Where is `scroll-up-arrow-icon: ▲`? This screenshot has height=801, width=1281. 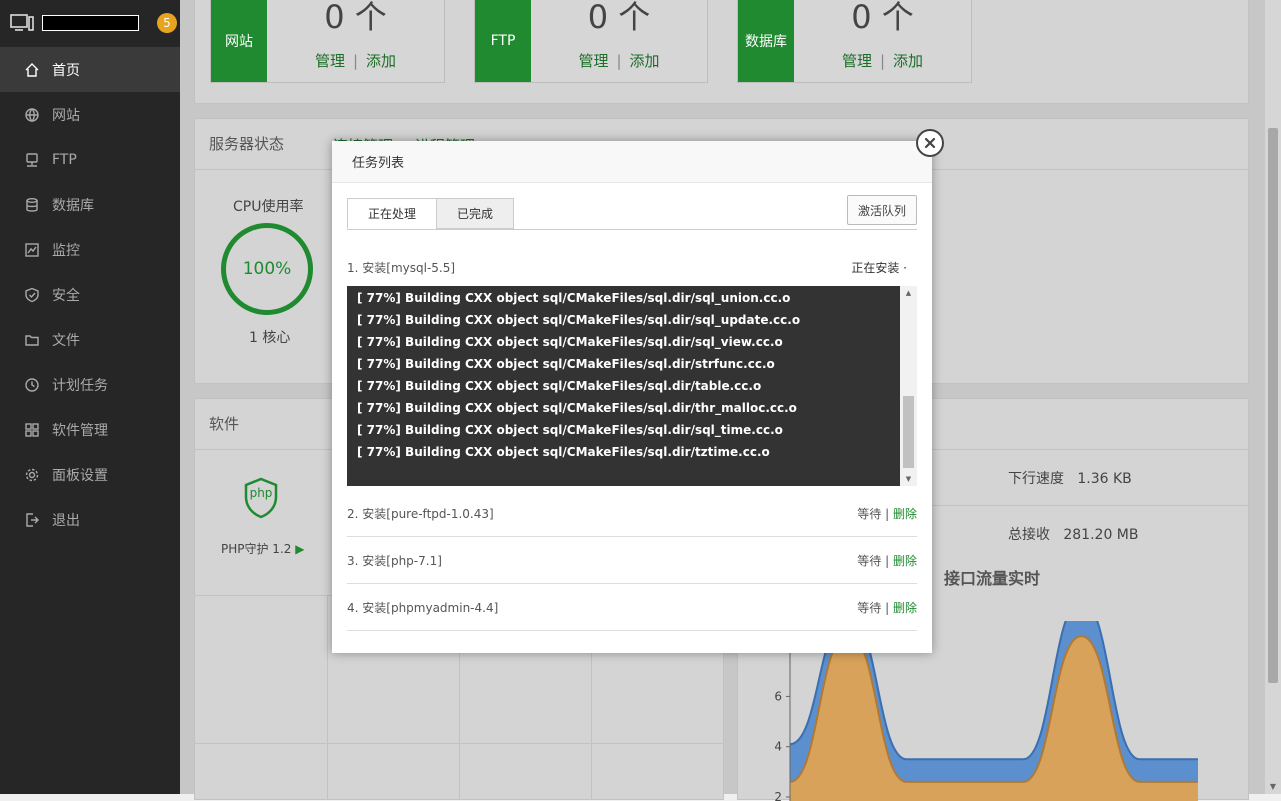 scroll-up-arrow-icon: ▲ is located at coordinates (908, 293).